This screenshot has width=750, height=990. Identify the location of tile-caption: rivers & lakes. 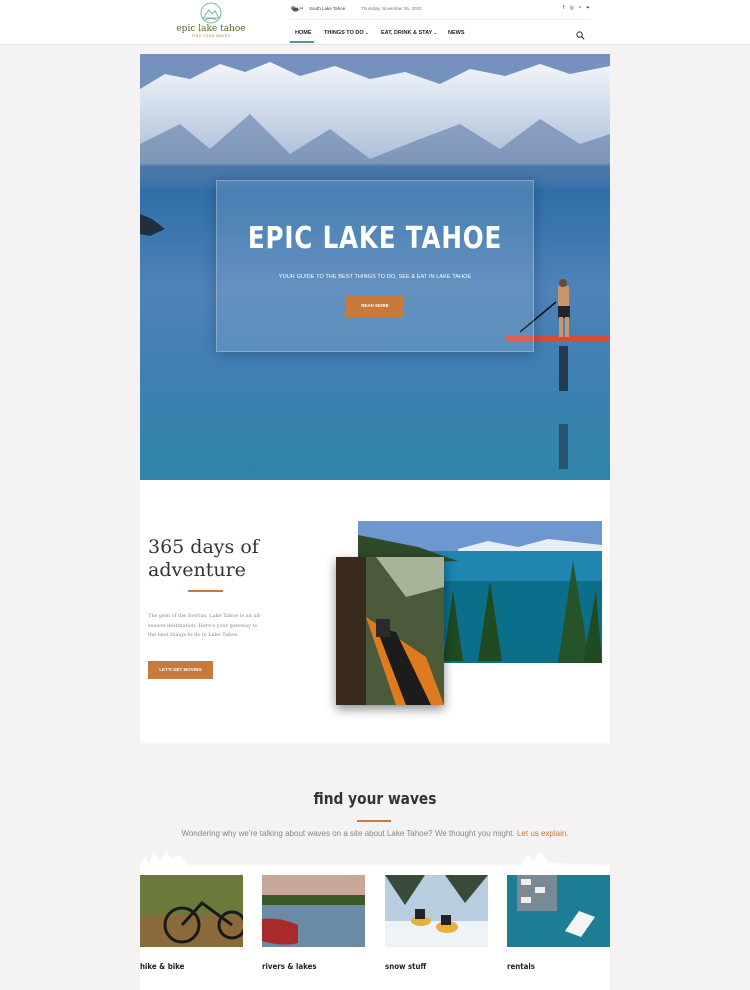
(289, 966).